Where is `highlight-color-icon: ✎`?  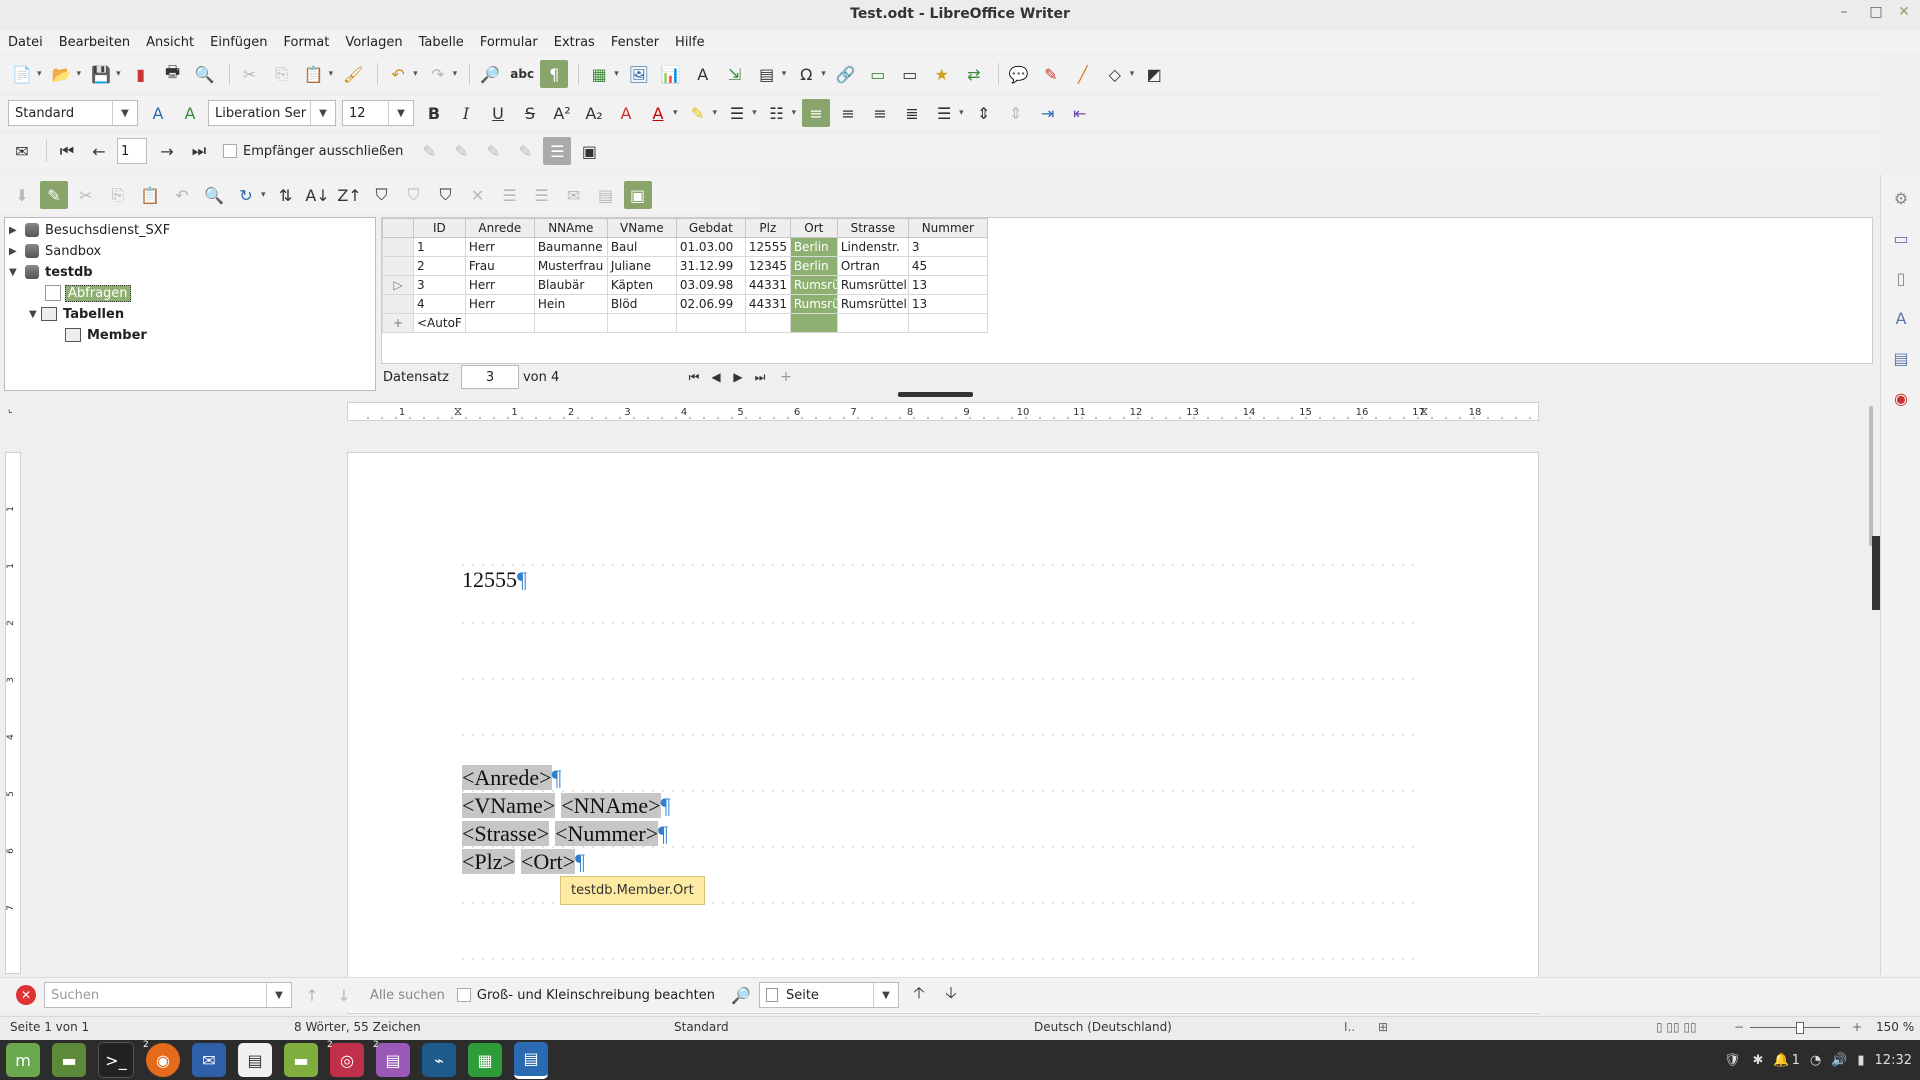
highlight-color-icon: ✎ is located at coordinates (698, 113).